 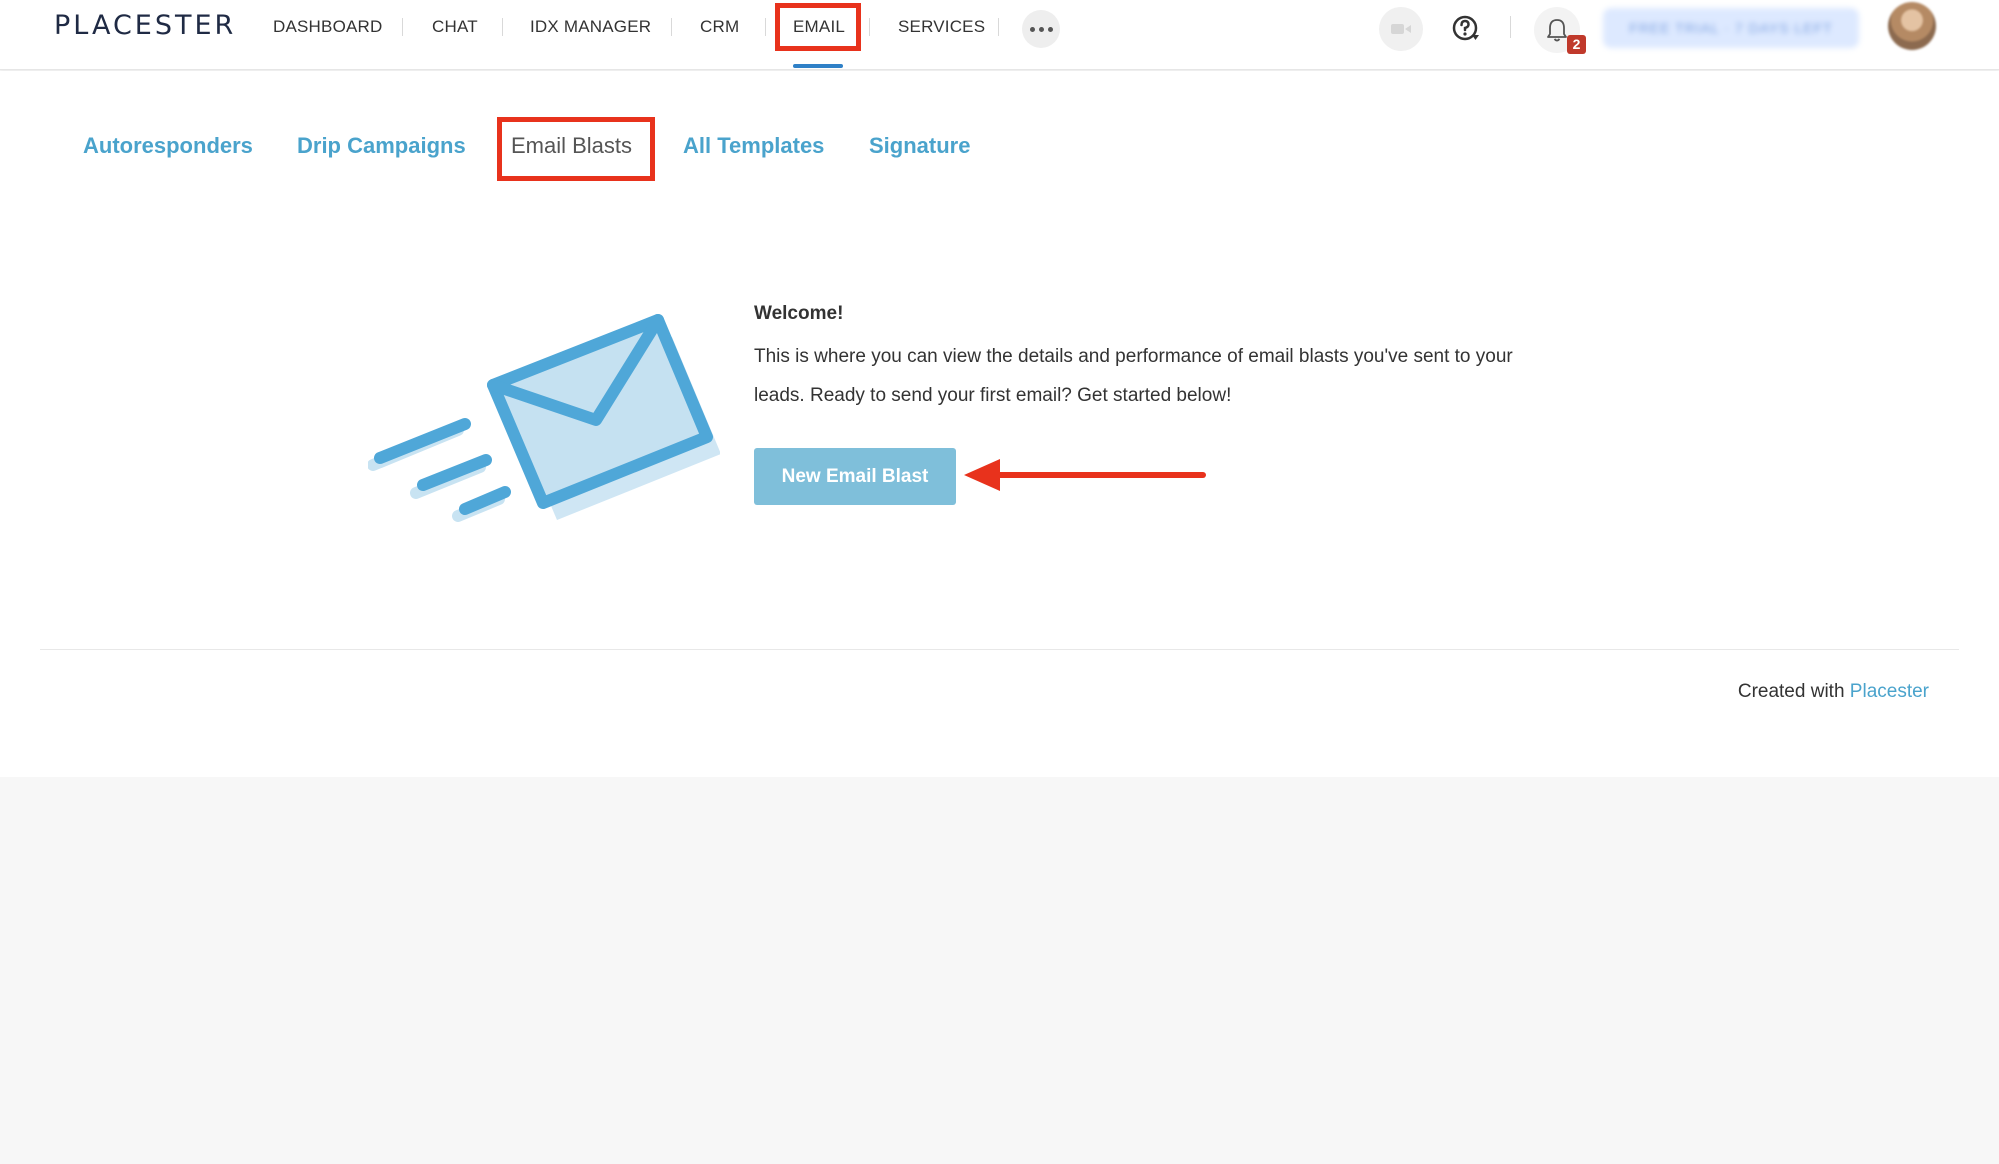 I want to click on footer-prefix: Created with, so click(x=1793, y=691).